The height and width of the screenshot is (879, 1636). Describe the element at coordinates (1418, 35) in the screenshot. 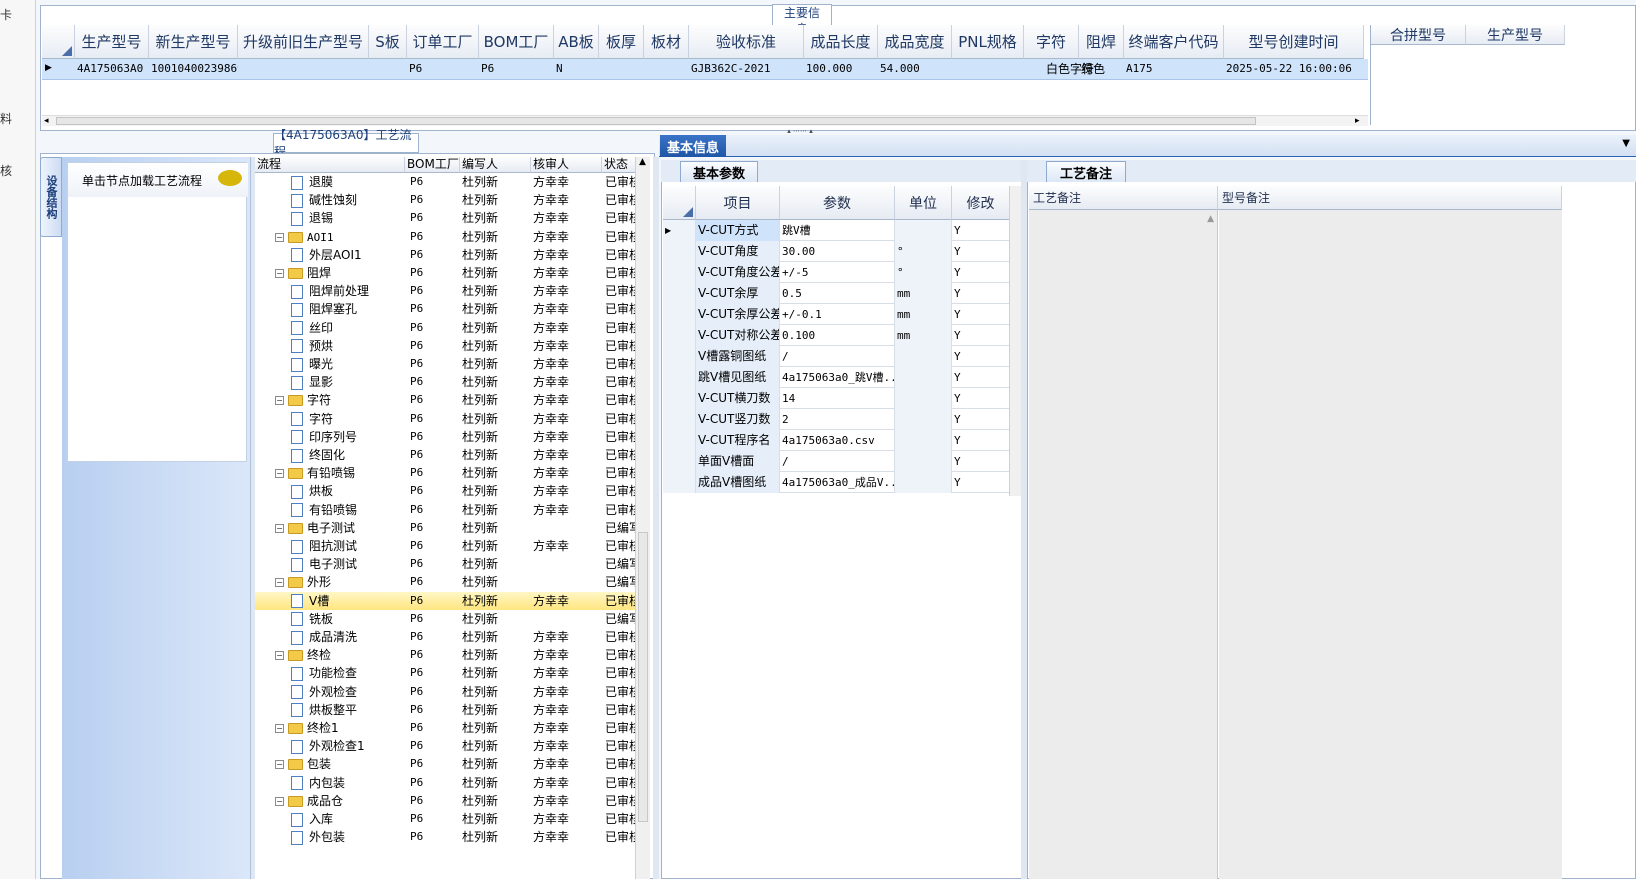

I see `merge-col-0: 合拼型号` at that location.